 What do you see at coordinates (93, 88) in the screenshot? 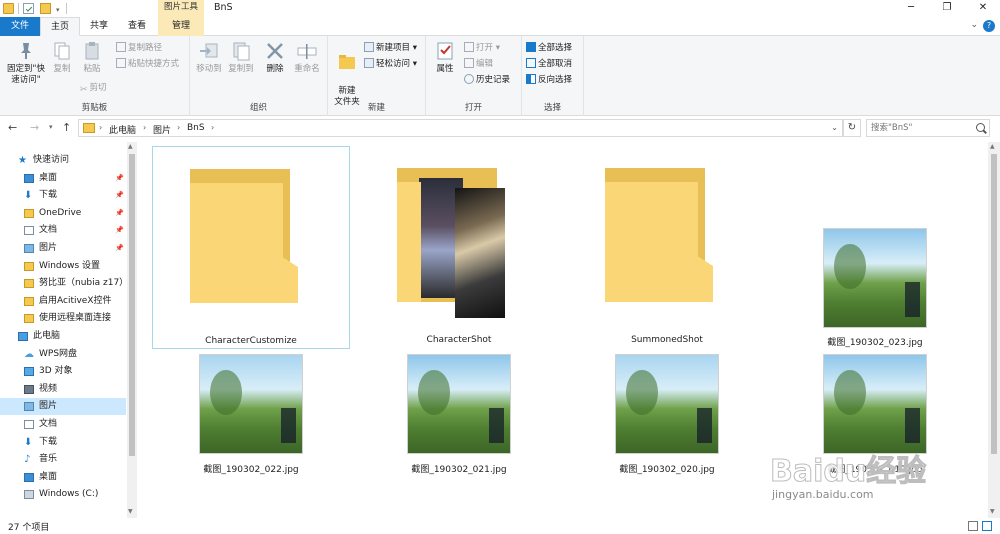
I see `cut-button: ✂ 剪切` at bounding box center [93, 88].